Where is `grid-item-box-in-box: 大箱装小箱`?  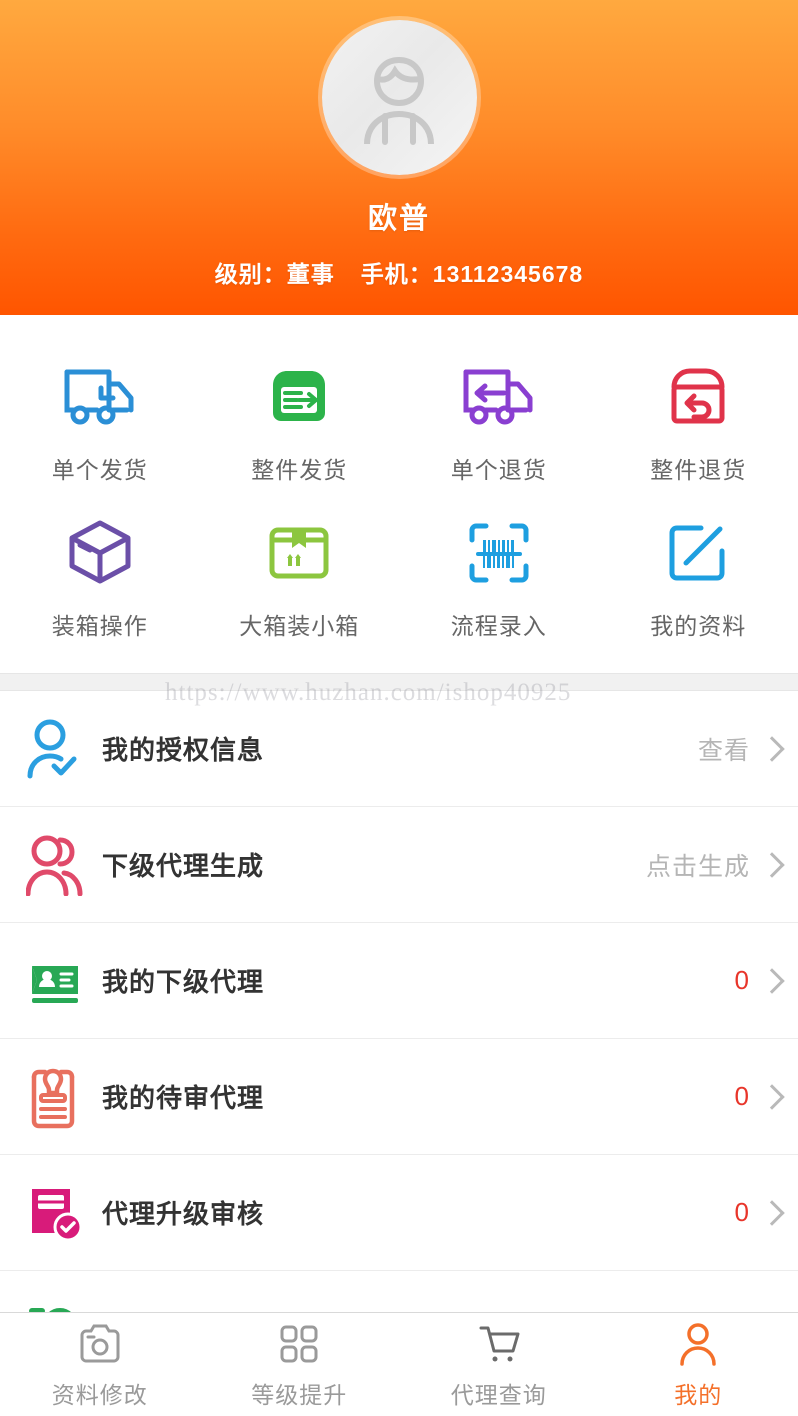 grid-item-box-in-box: 大箱装小箱 is located at coordinates (300, 575).